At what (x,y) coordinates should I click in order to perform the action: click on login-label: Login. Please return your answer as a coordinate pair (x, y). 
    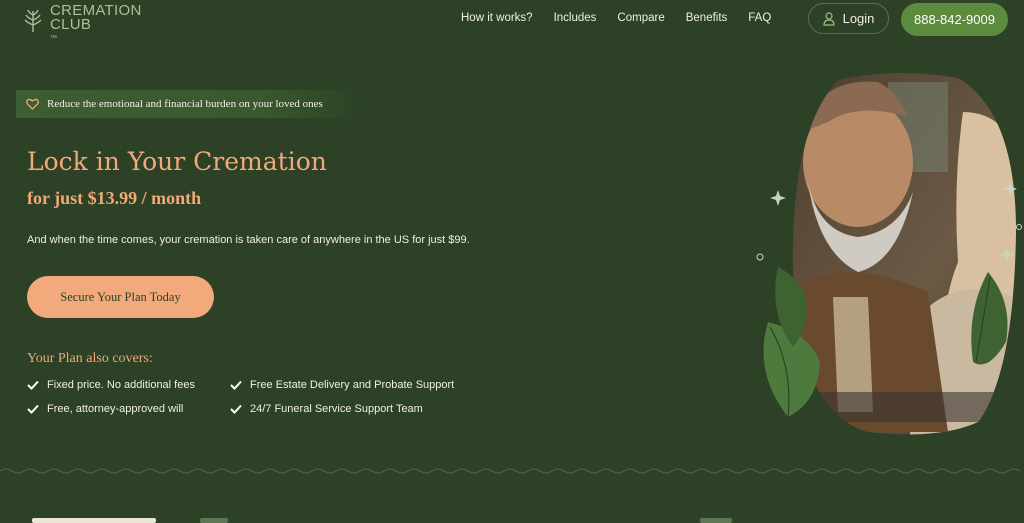
    Looking at the image, I should click on (858, 18).